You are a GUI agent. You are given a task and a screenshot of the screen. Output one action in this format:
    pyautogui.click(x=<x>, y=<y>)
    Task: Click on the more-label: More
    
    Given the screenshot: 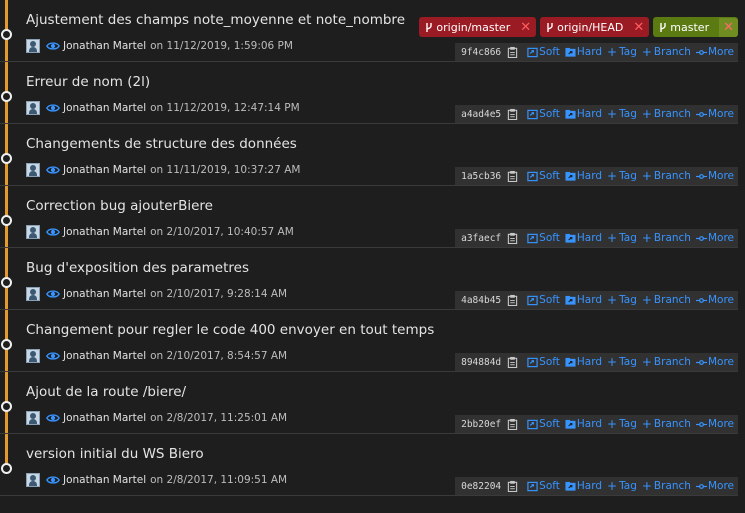 What is the action you would take?
    pyautogui.click(x=720, y=176)
    